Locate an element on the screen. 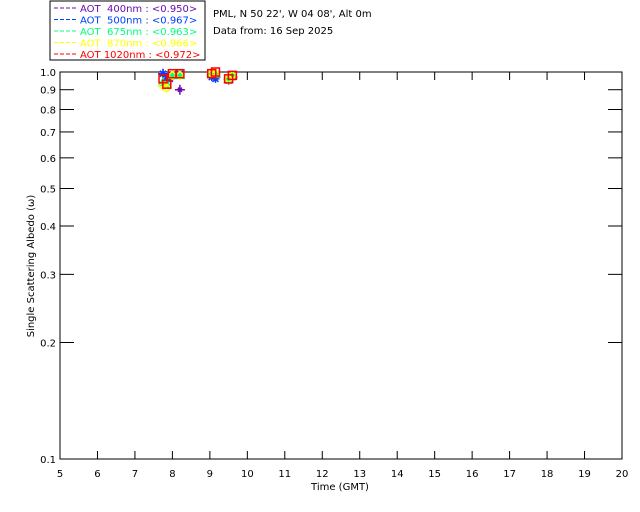 This screenshot has height=512, width=640. legend-entry: AOT 675nm : <0.963> is located at coordinates (138, 32).